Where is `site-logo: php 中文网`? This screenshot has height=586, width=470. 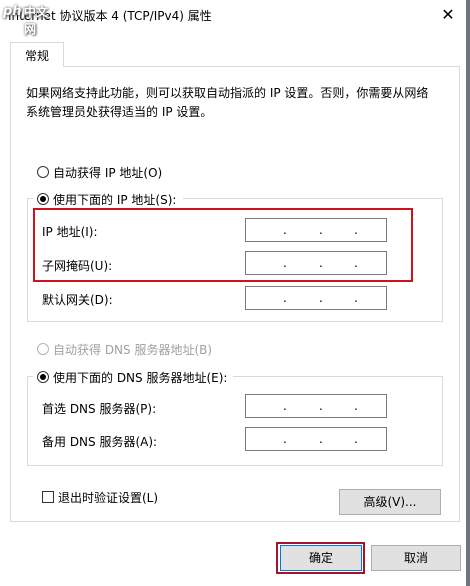 site-logo: php 中文网 is located at coordinates (29, 18).